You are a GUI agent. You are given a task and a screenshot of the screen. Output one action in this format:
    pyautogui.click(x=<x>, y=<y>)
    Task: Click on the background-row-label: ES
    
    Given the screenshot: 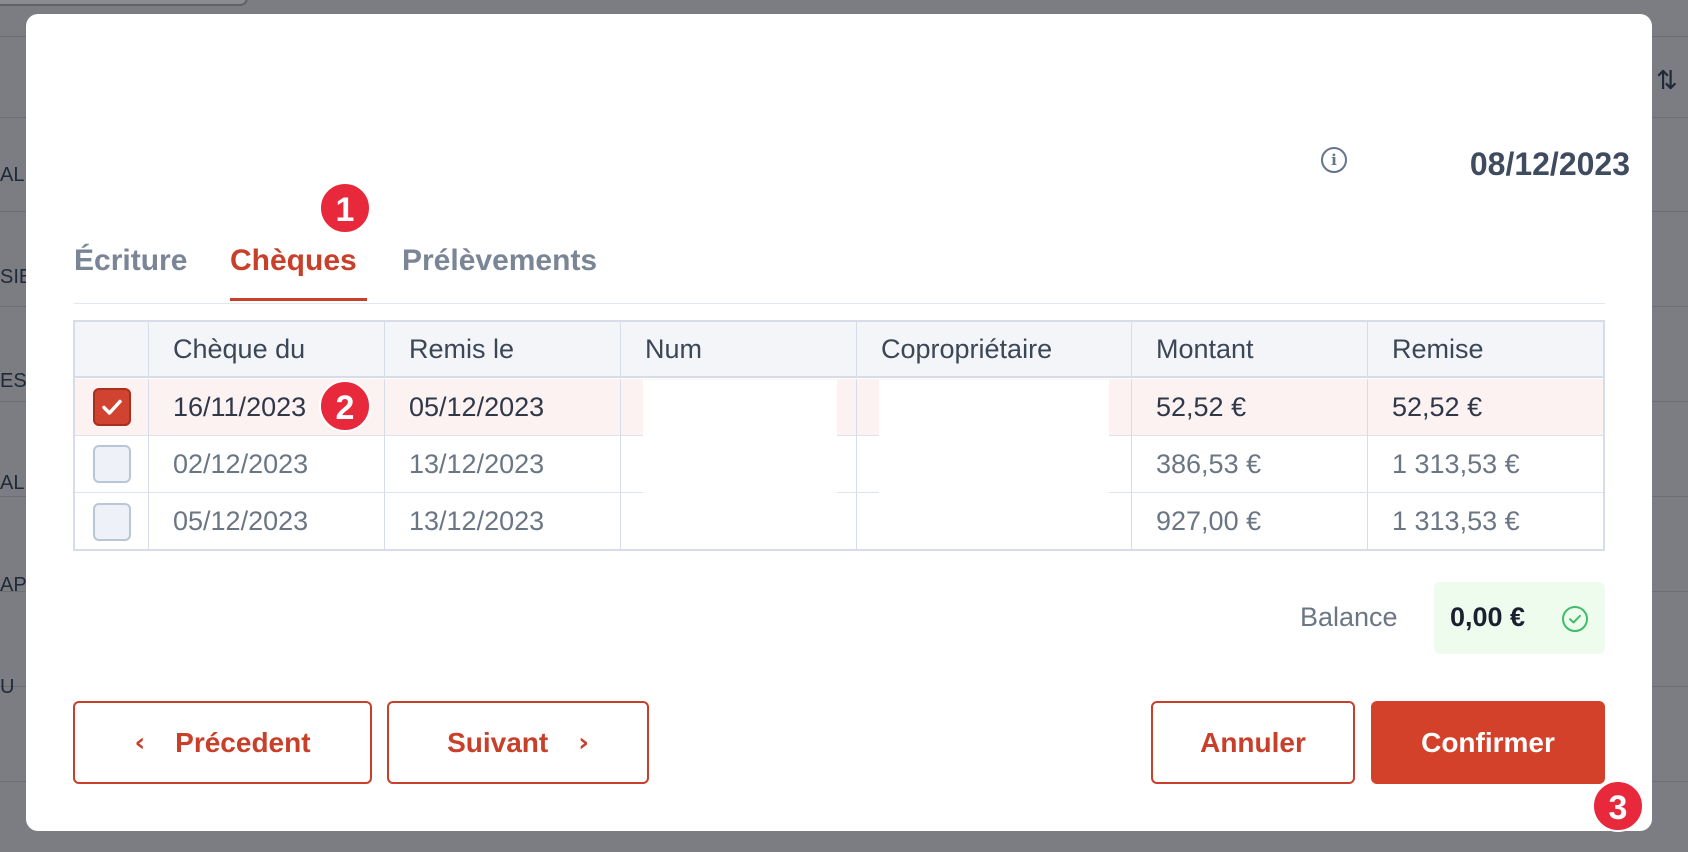 What is the action you would take?
    pyautogui.click(x=13, y=381)
    